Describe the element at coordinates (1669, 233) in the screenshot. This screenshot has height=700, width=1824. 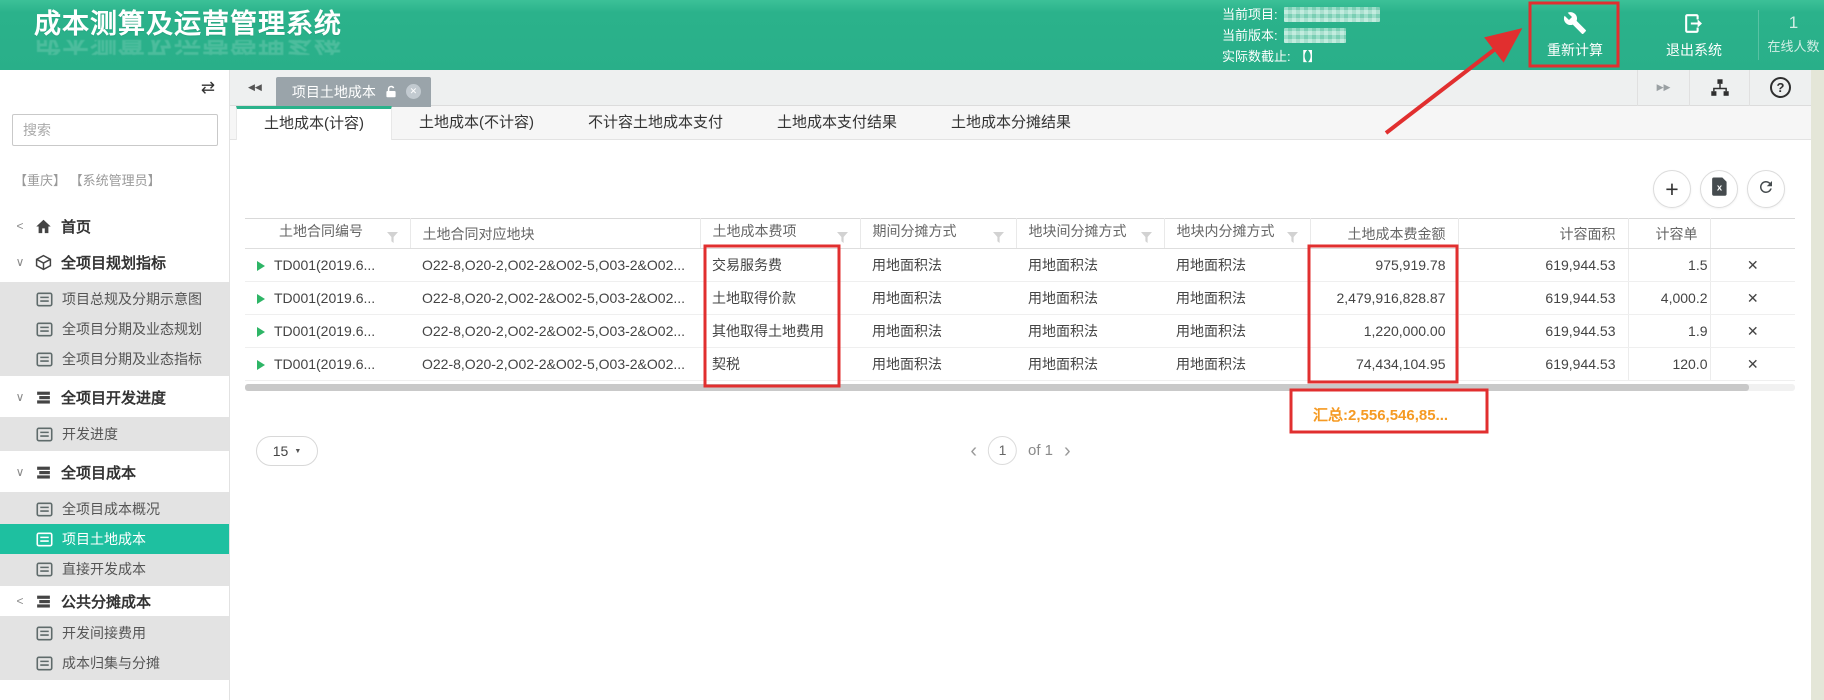
I see `col-header-unit-price: 计容单` at that location.